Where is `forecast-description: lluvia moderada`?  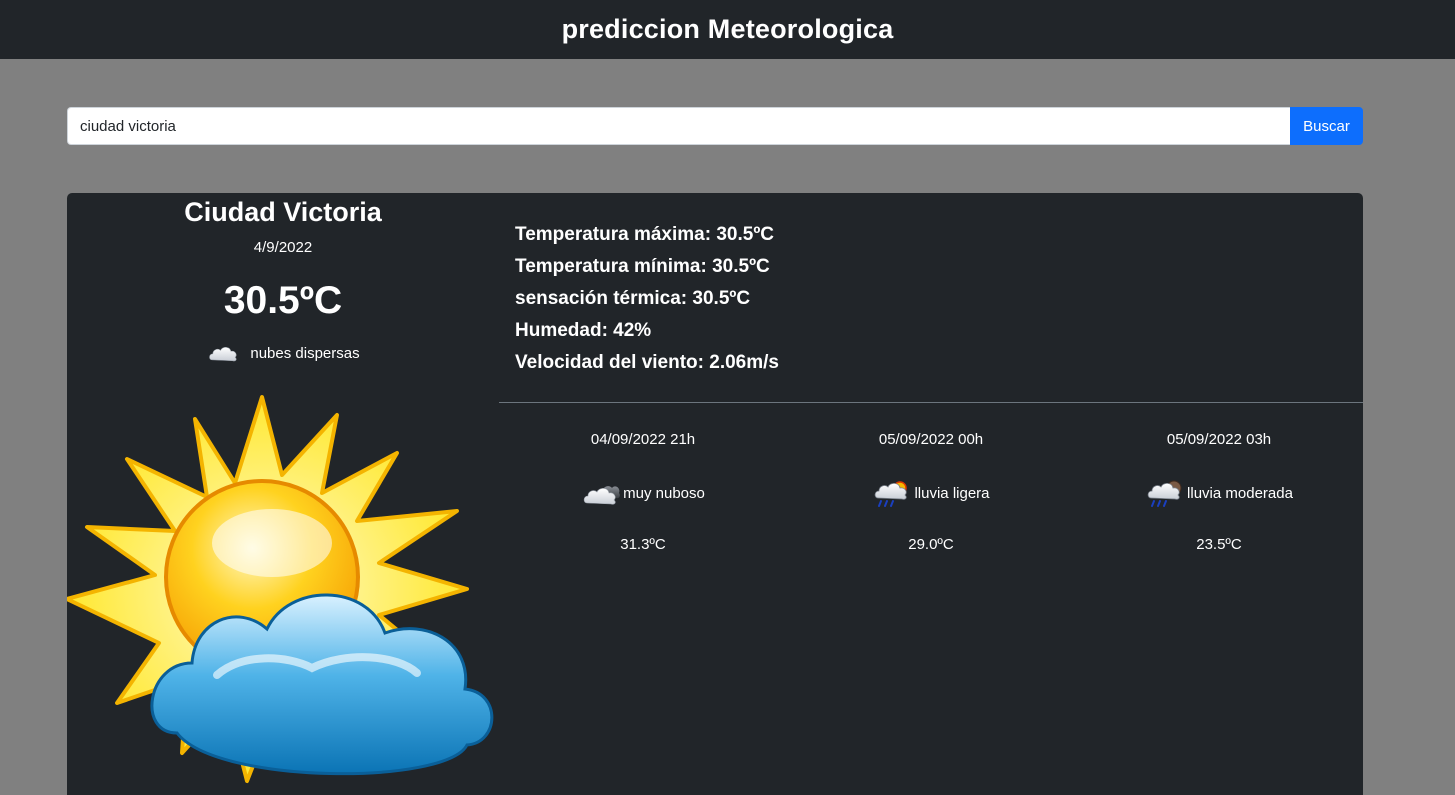 forecast-description: lluvia moderada is located at coordinates (1219, 493).